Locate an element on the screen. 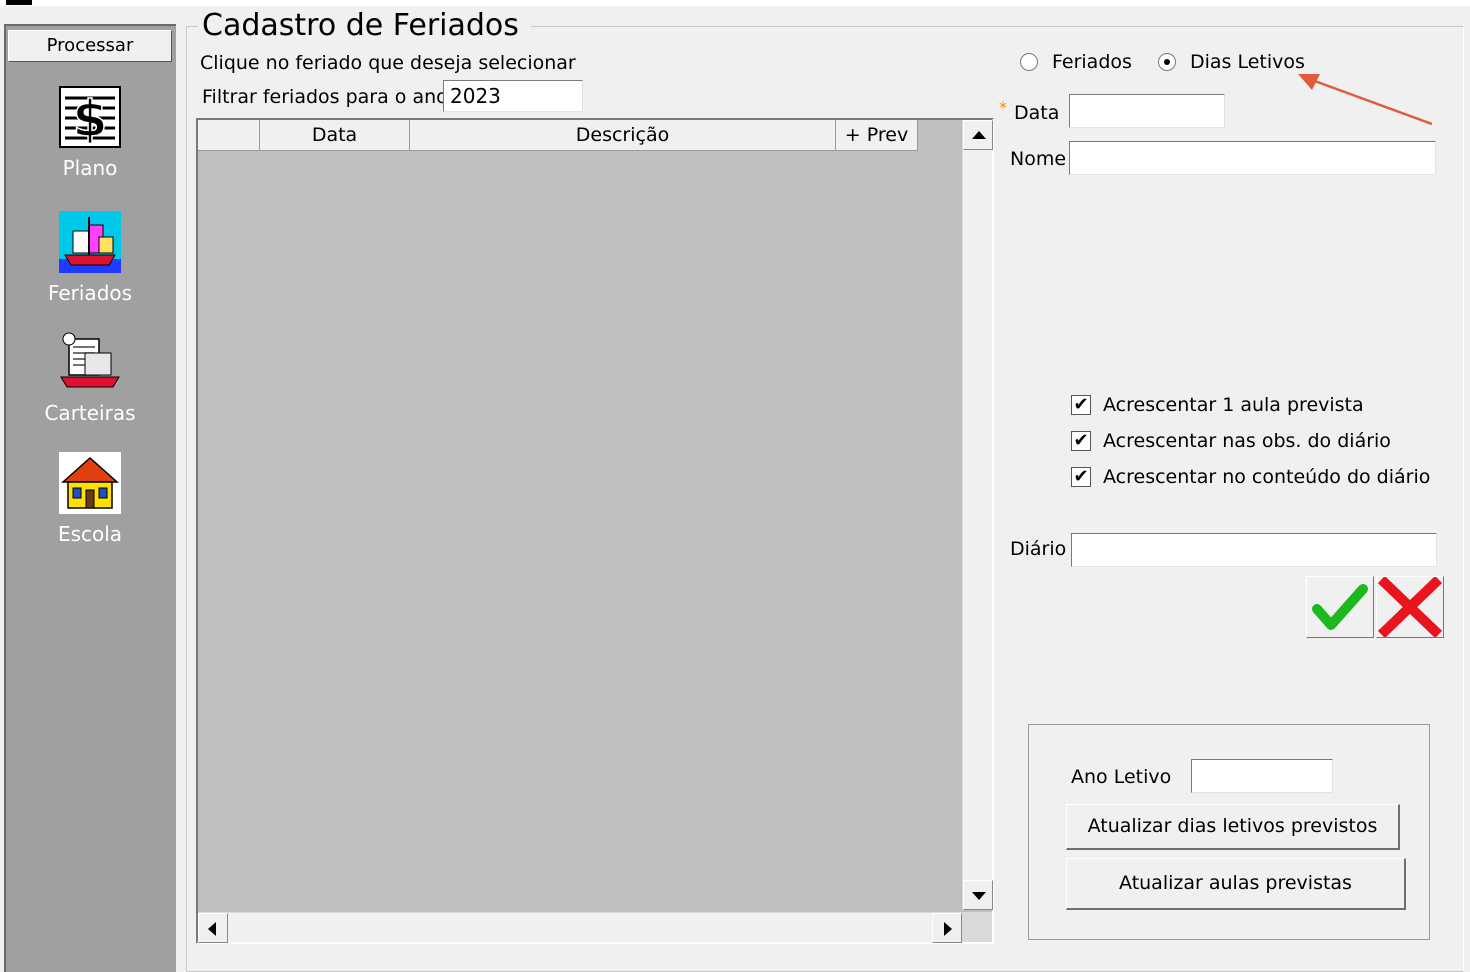  page-title: Cadastro de Feriados is located at coordinates (364, 25).